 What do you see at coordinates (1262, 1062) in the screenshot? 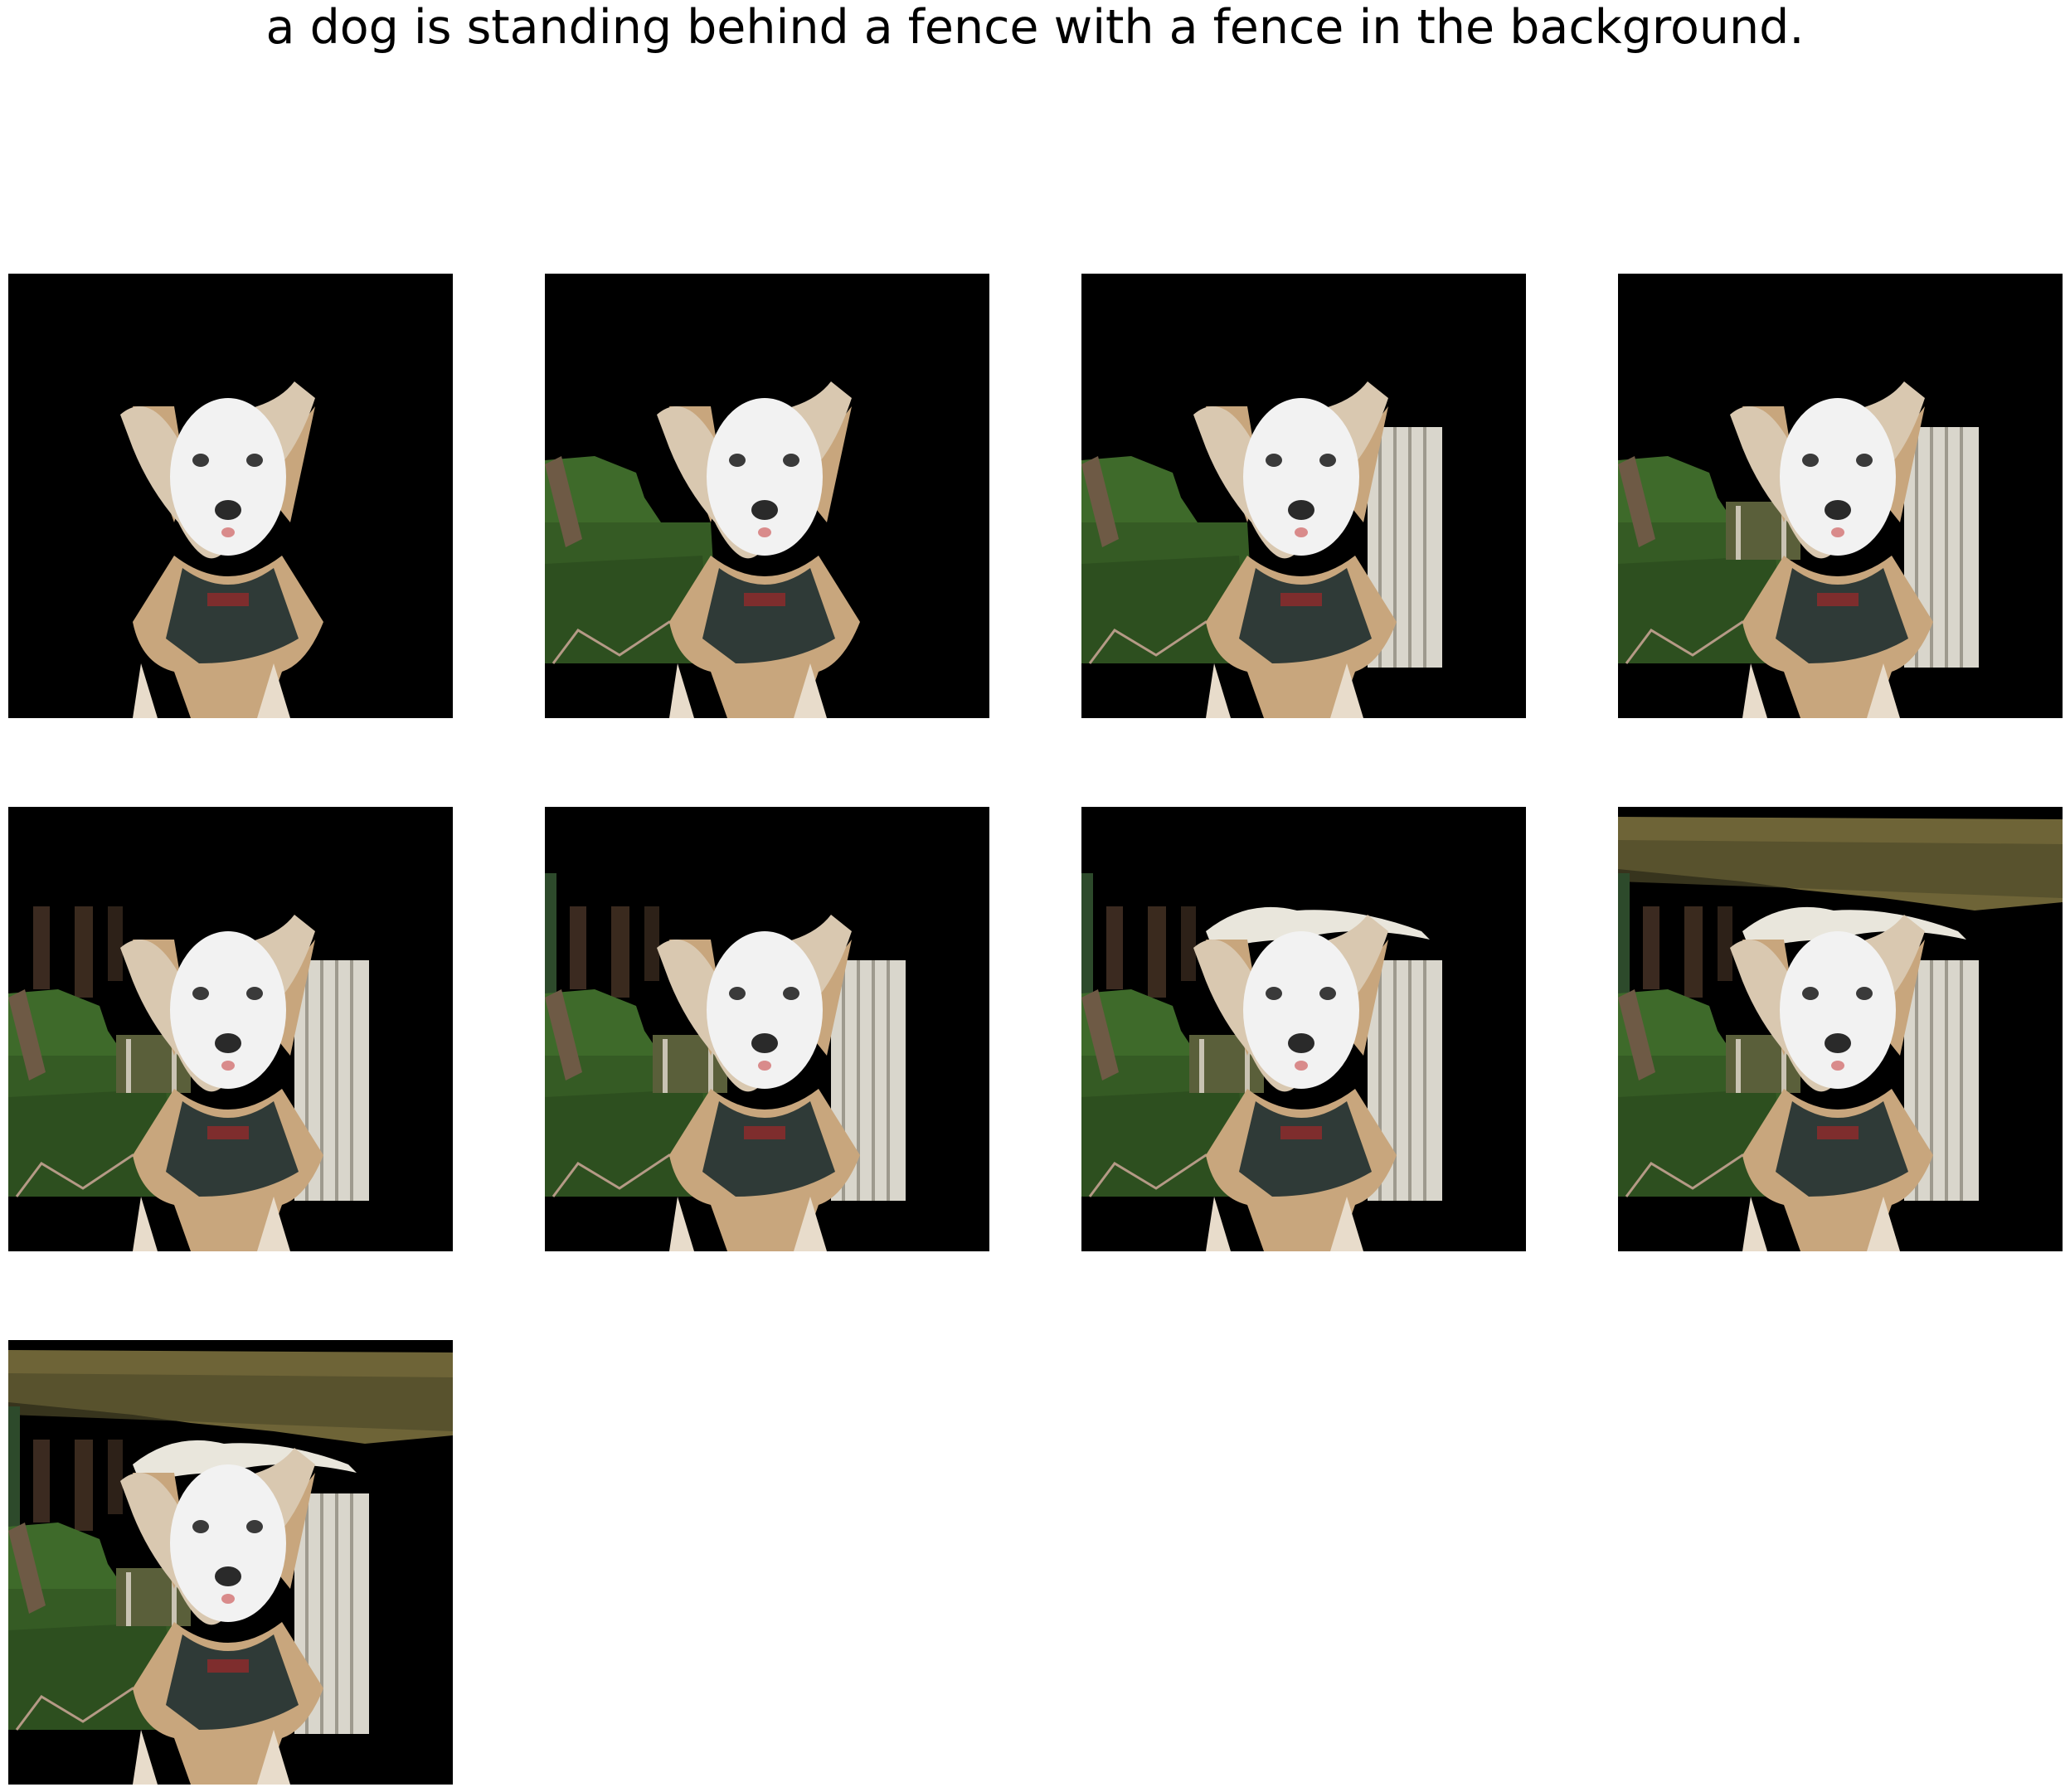
I see `panel-7-image` at bounding box center [1262, 1062].